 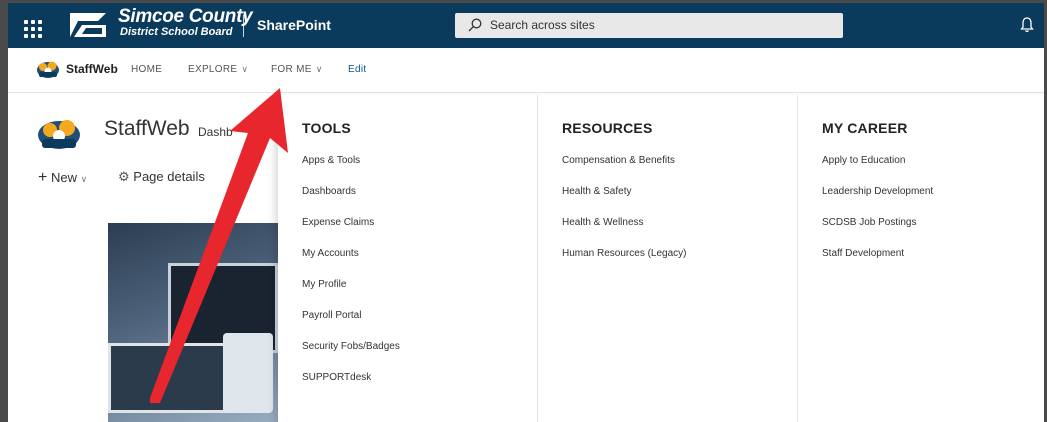 I want to click on site-title-link: StaffWeb, so click(x=92, y=69).